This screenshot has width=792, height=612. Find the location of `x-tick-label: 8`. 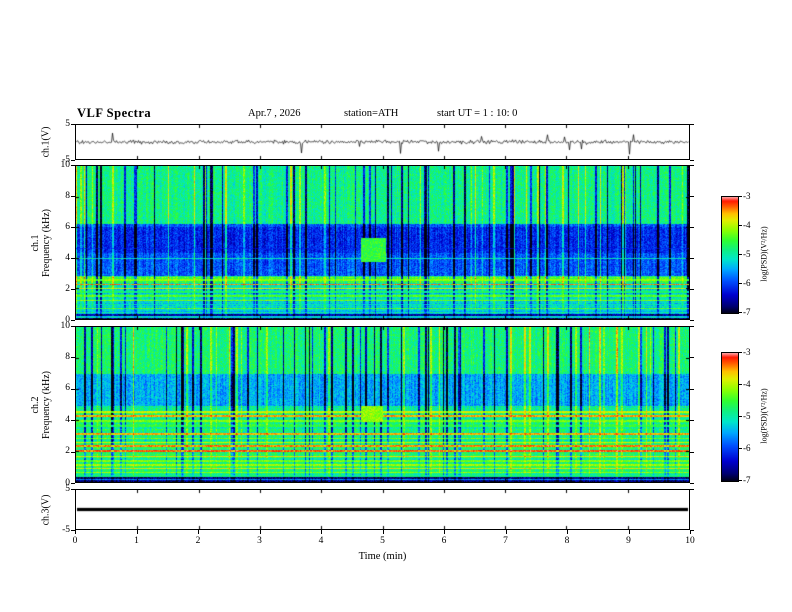

x-tick-label: 8 is located at coordinates (567, 541).